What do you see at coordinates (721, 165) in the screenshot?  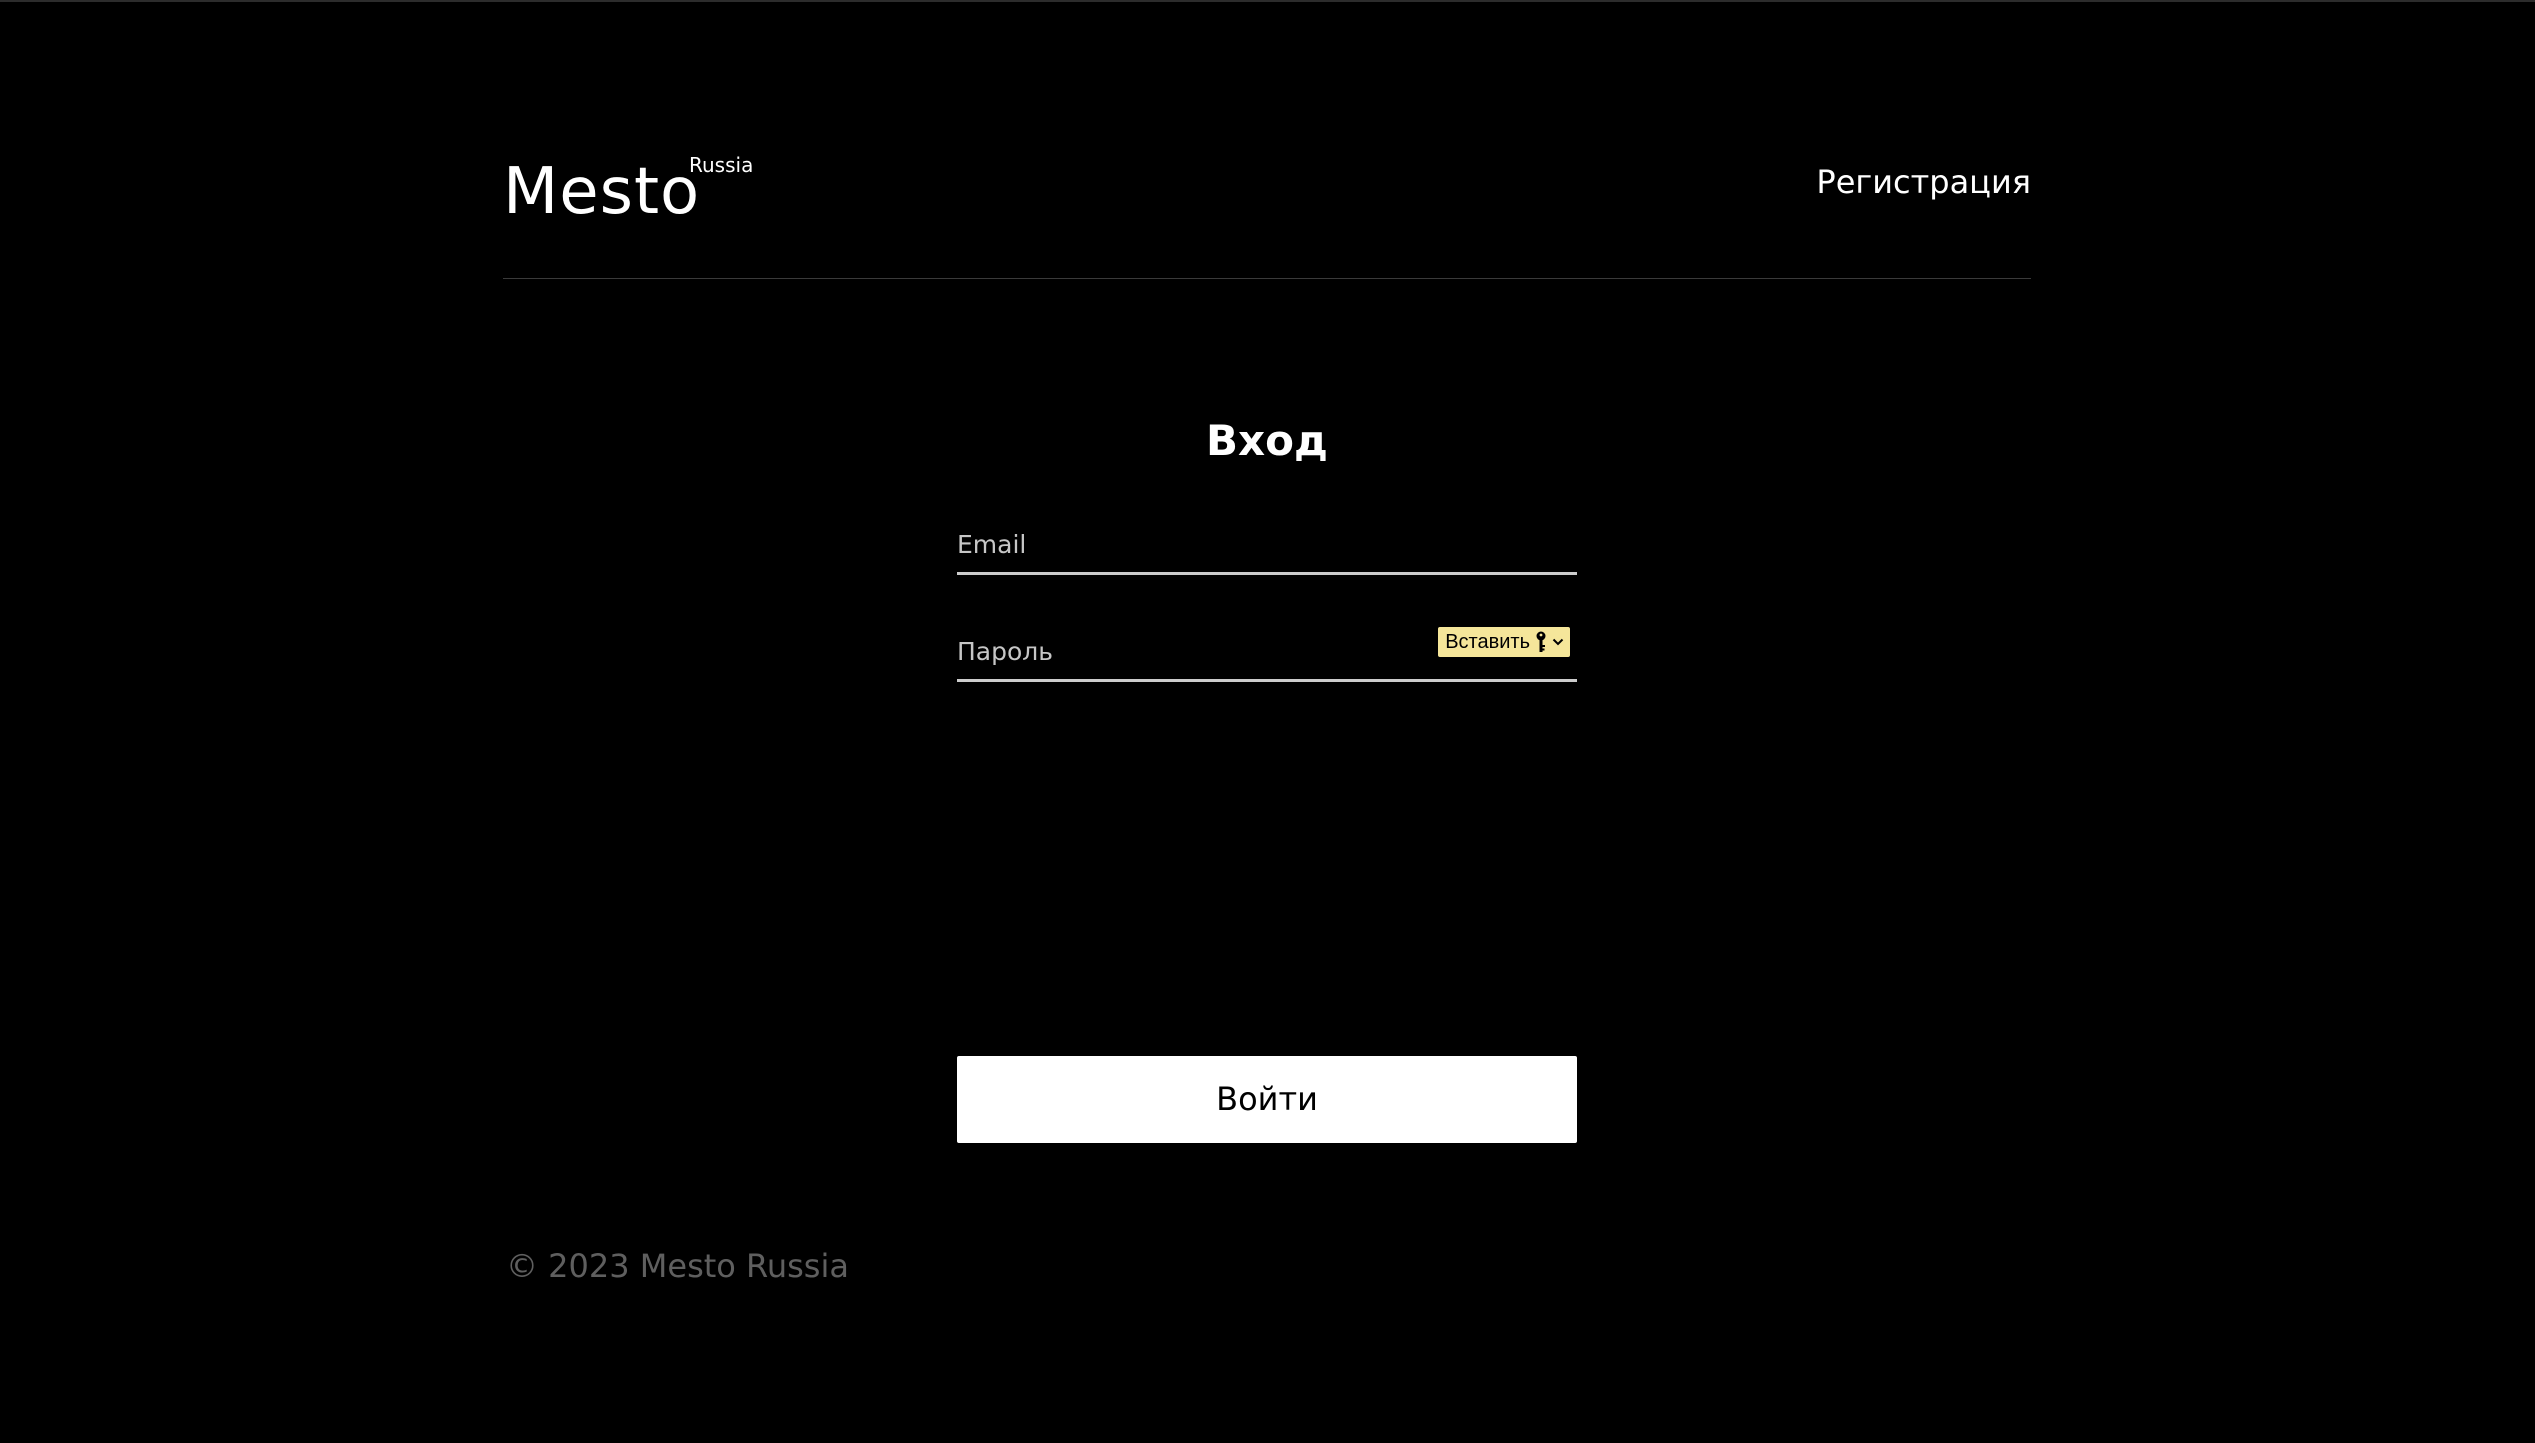 I see `logo-region: Russia` at bounding box center [721, 165].